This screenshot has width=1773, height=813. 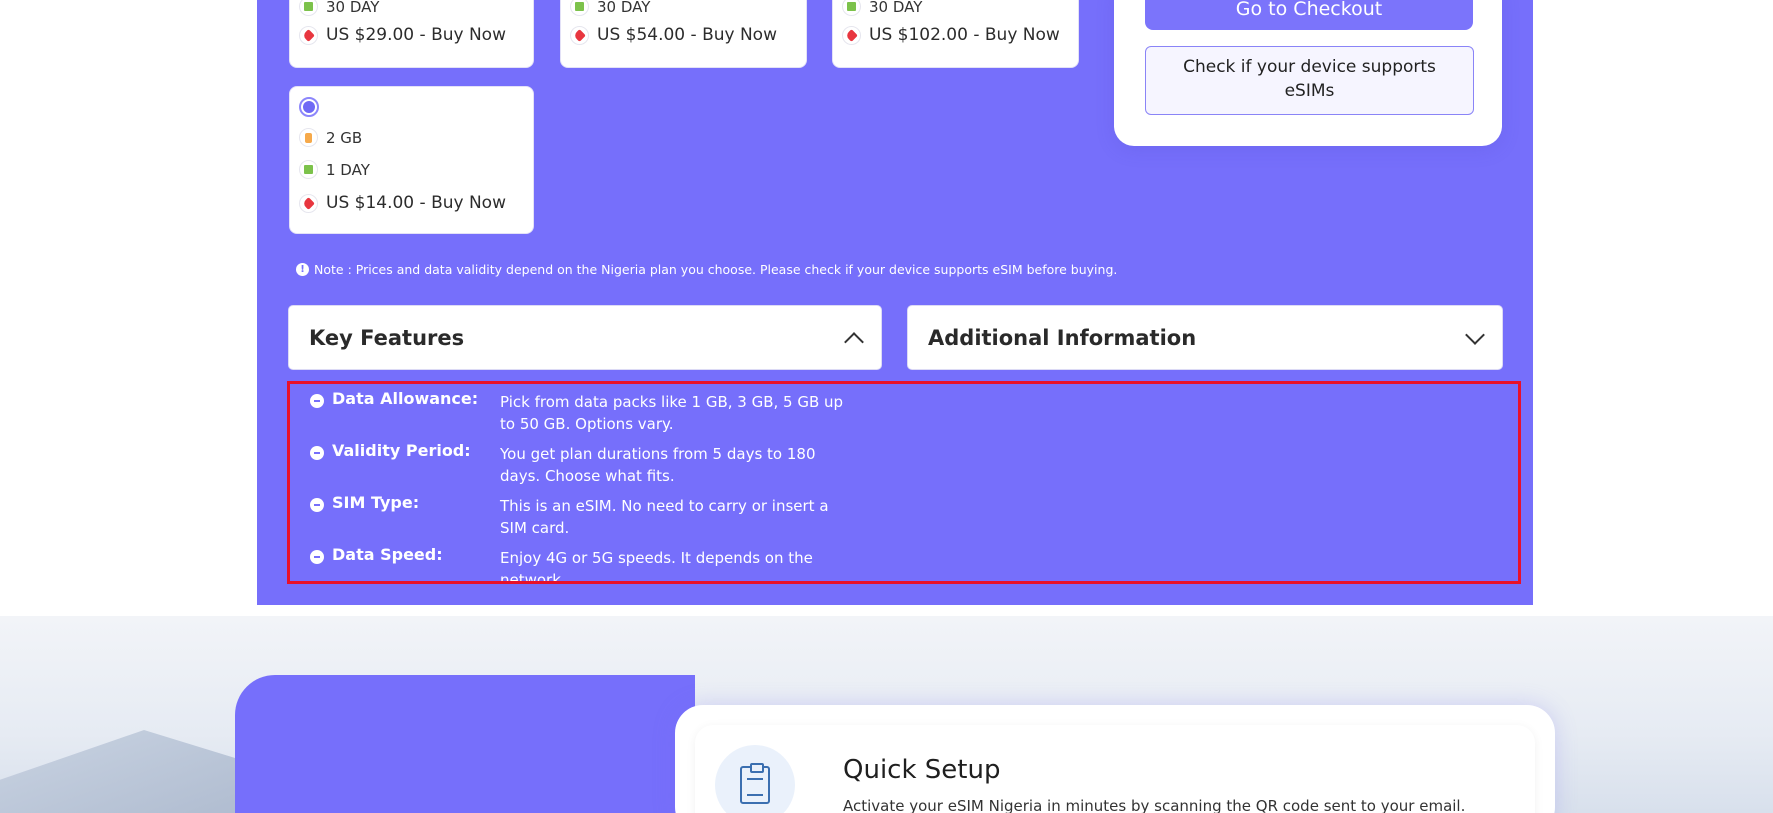 I want to click on plan-price-row: US $54.00 - Buy Now, so click(x=673, y=35).